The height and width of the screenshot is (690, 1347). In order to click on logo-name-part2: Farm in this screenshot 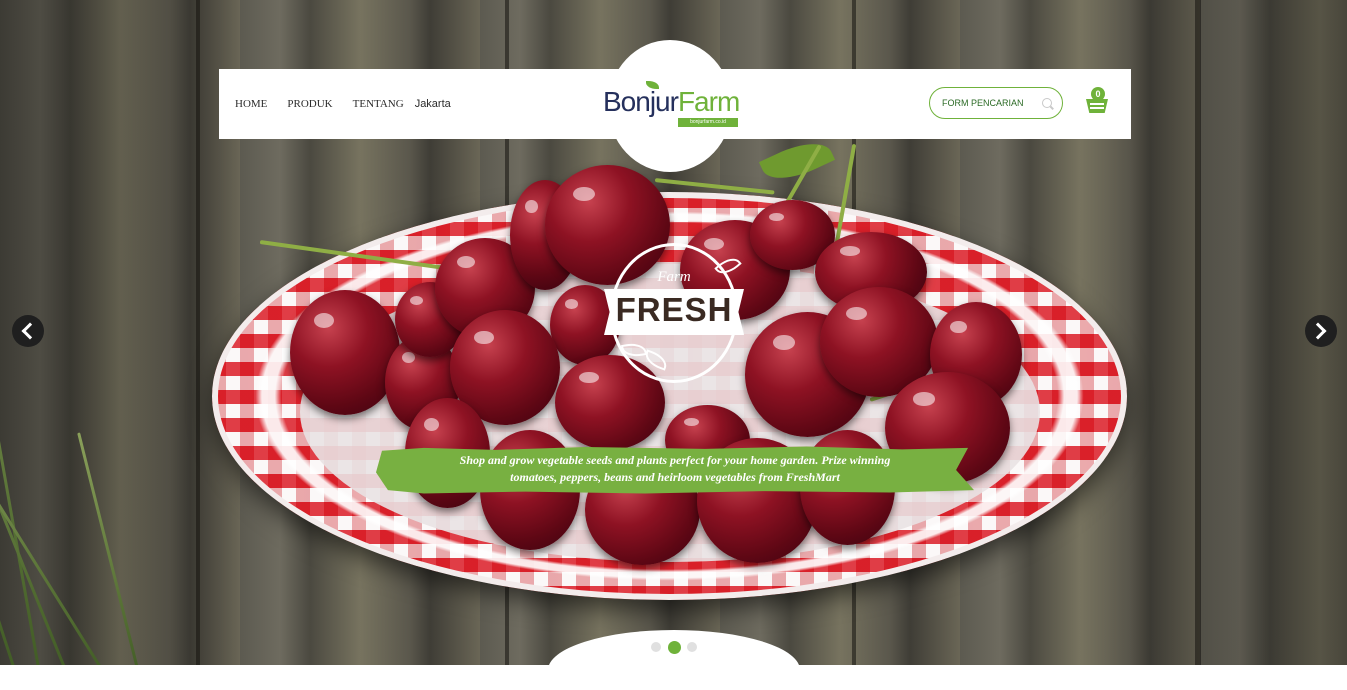, I will do `click(708, 101)`.